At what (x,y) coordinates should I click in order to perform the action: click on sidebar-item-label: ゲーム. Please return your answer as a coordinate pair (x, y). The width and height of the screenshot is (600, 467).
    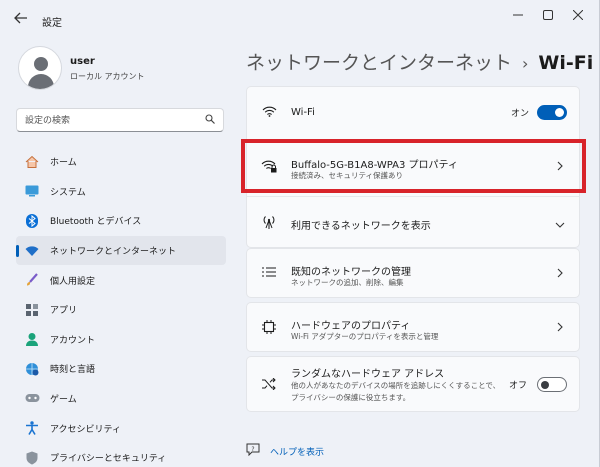
    Looking at the image, I should click on (63, 400).